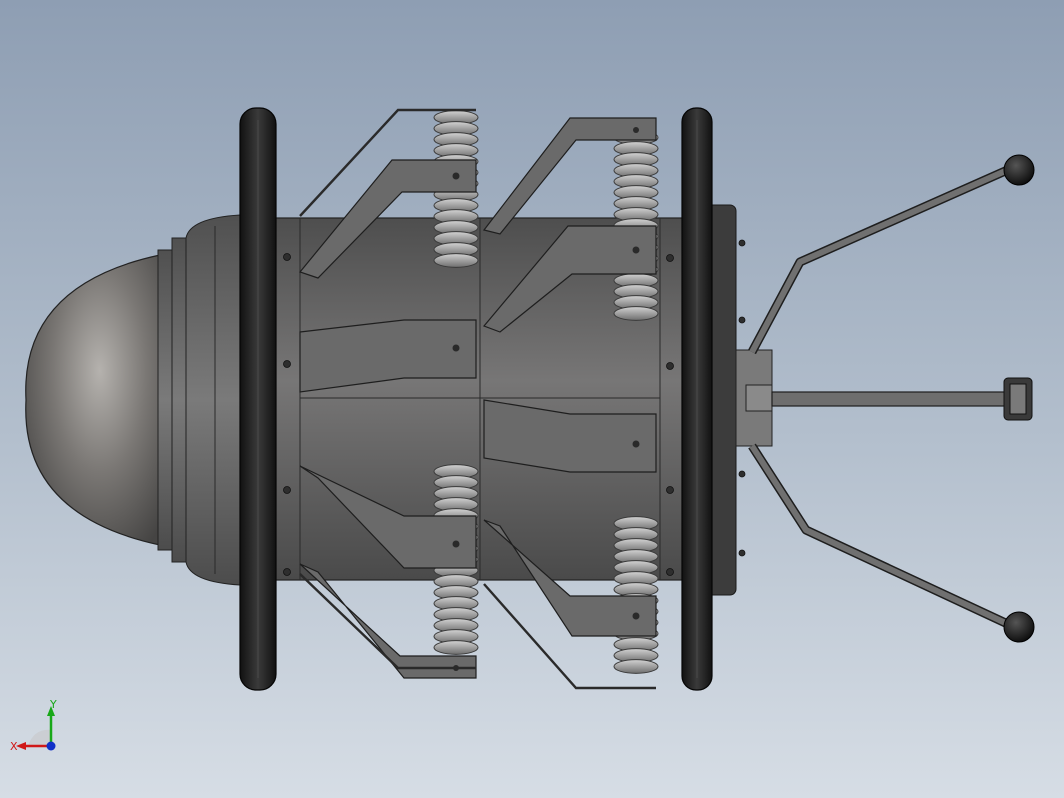 This screenshot has height=798, width=1064. I want to click on rear-wheel, so click(697, 399).